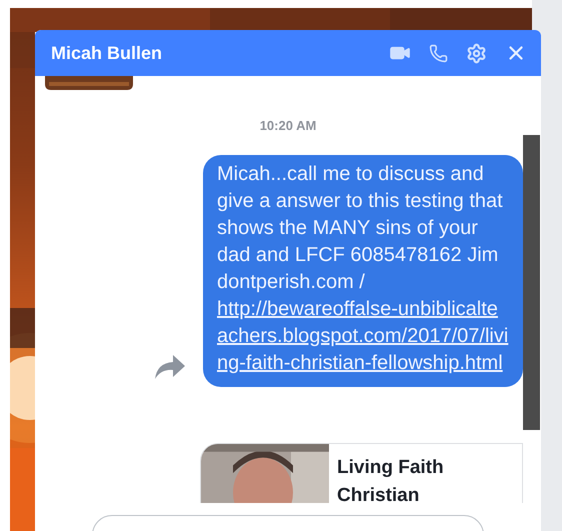 This screenshot has height=531, width=562. I want to click on phone-icon, so click(438, 53).